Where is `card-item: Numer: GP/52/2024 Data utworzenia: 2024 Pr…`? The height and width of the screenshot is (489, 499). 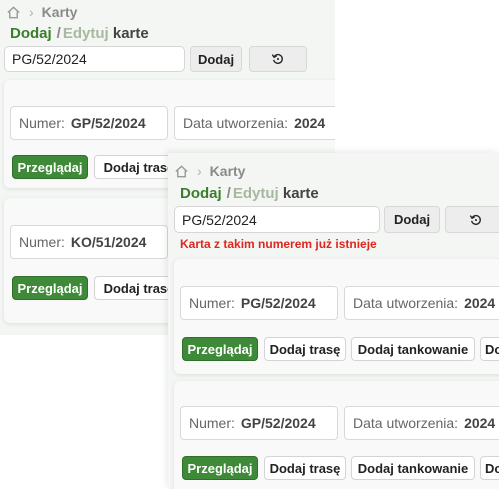 card-item: Numer: GP/52/2024 Data utworzenia: 2024 Pr… is located at coordinates (336, 435).